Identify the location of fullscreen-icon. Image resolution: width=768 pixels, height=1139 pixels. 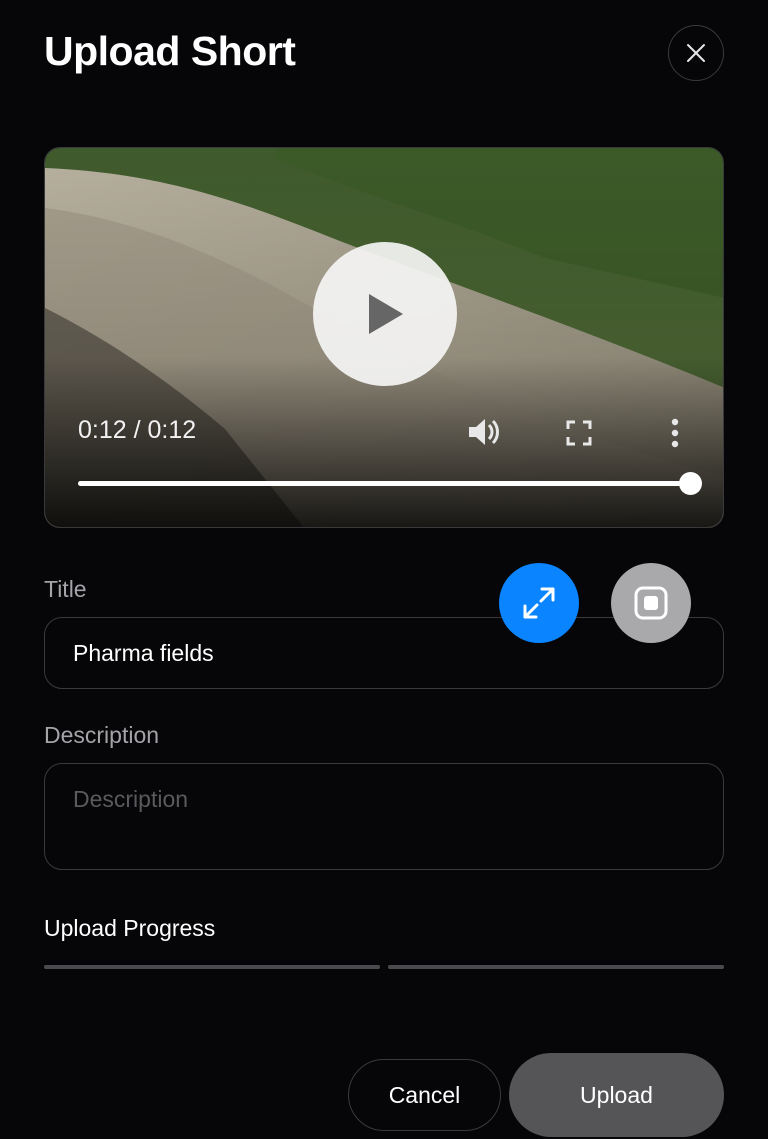
(579, 433).